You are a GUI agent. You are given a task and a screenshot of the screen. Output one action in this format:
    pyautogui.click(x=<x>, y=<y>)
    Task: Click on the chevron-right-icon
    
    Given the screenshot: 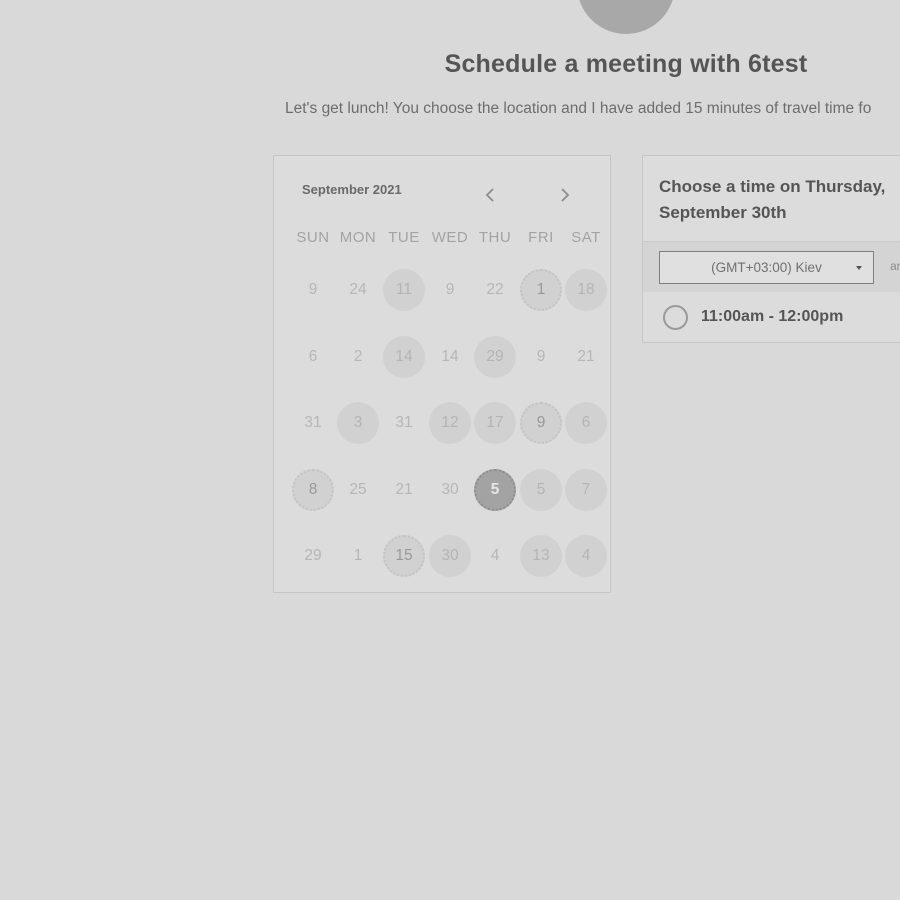 What is the action you would take?
    pyautogui.click(x=565, y=195)
    